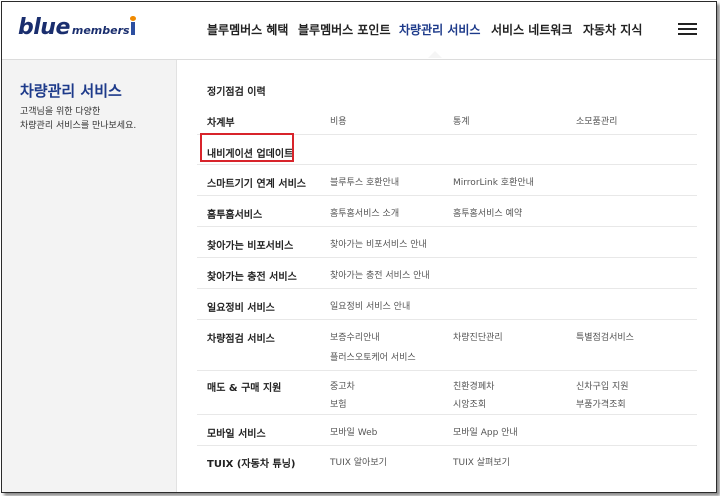 The image size is (720, 496). What do you see at coordinates (60, 112) in the screenshot?
I see `sidebar-desc-line1: 고객님을 위한 다양한` at bounding box center [60, 112].